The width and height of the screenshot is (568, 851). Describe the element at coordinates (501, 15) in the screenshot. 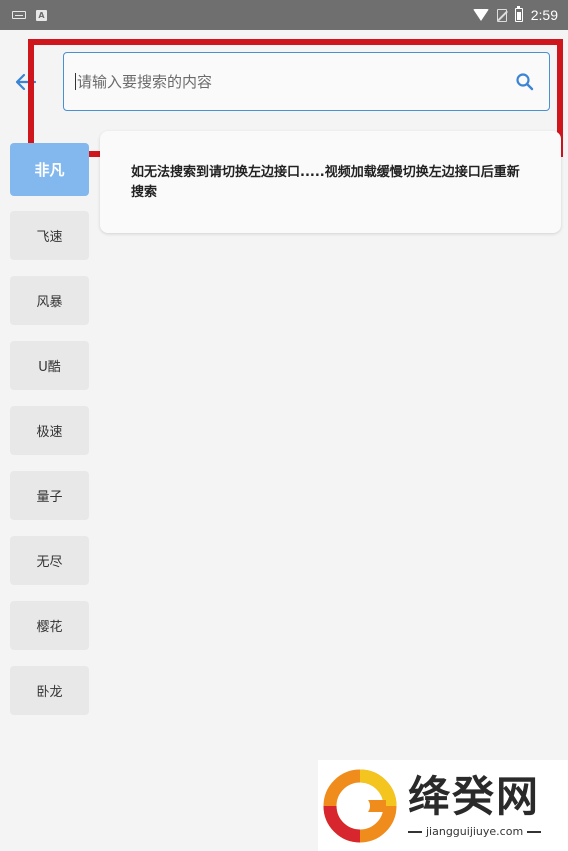

I see `no-sim-icon` at that location.